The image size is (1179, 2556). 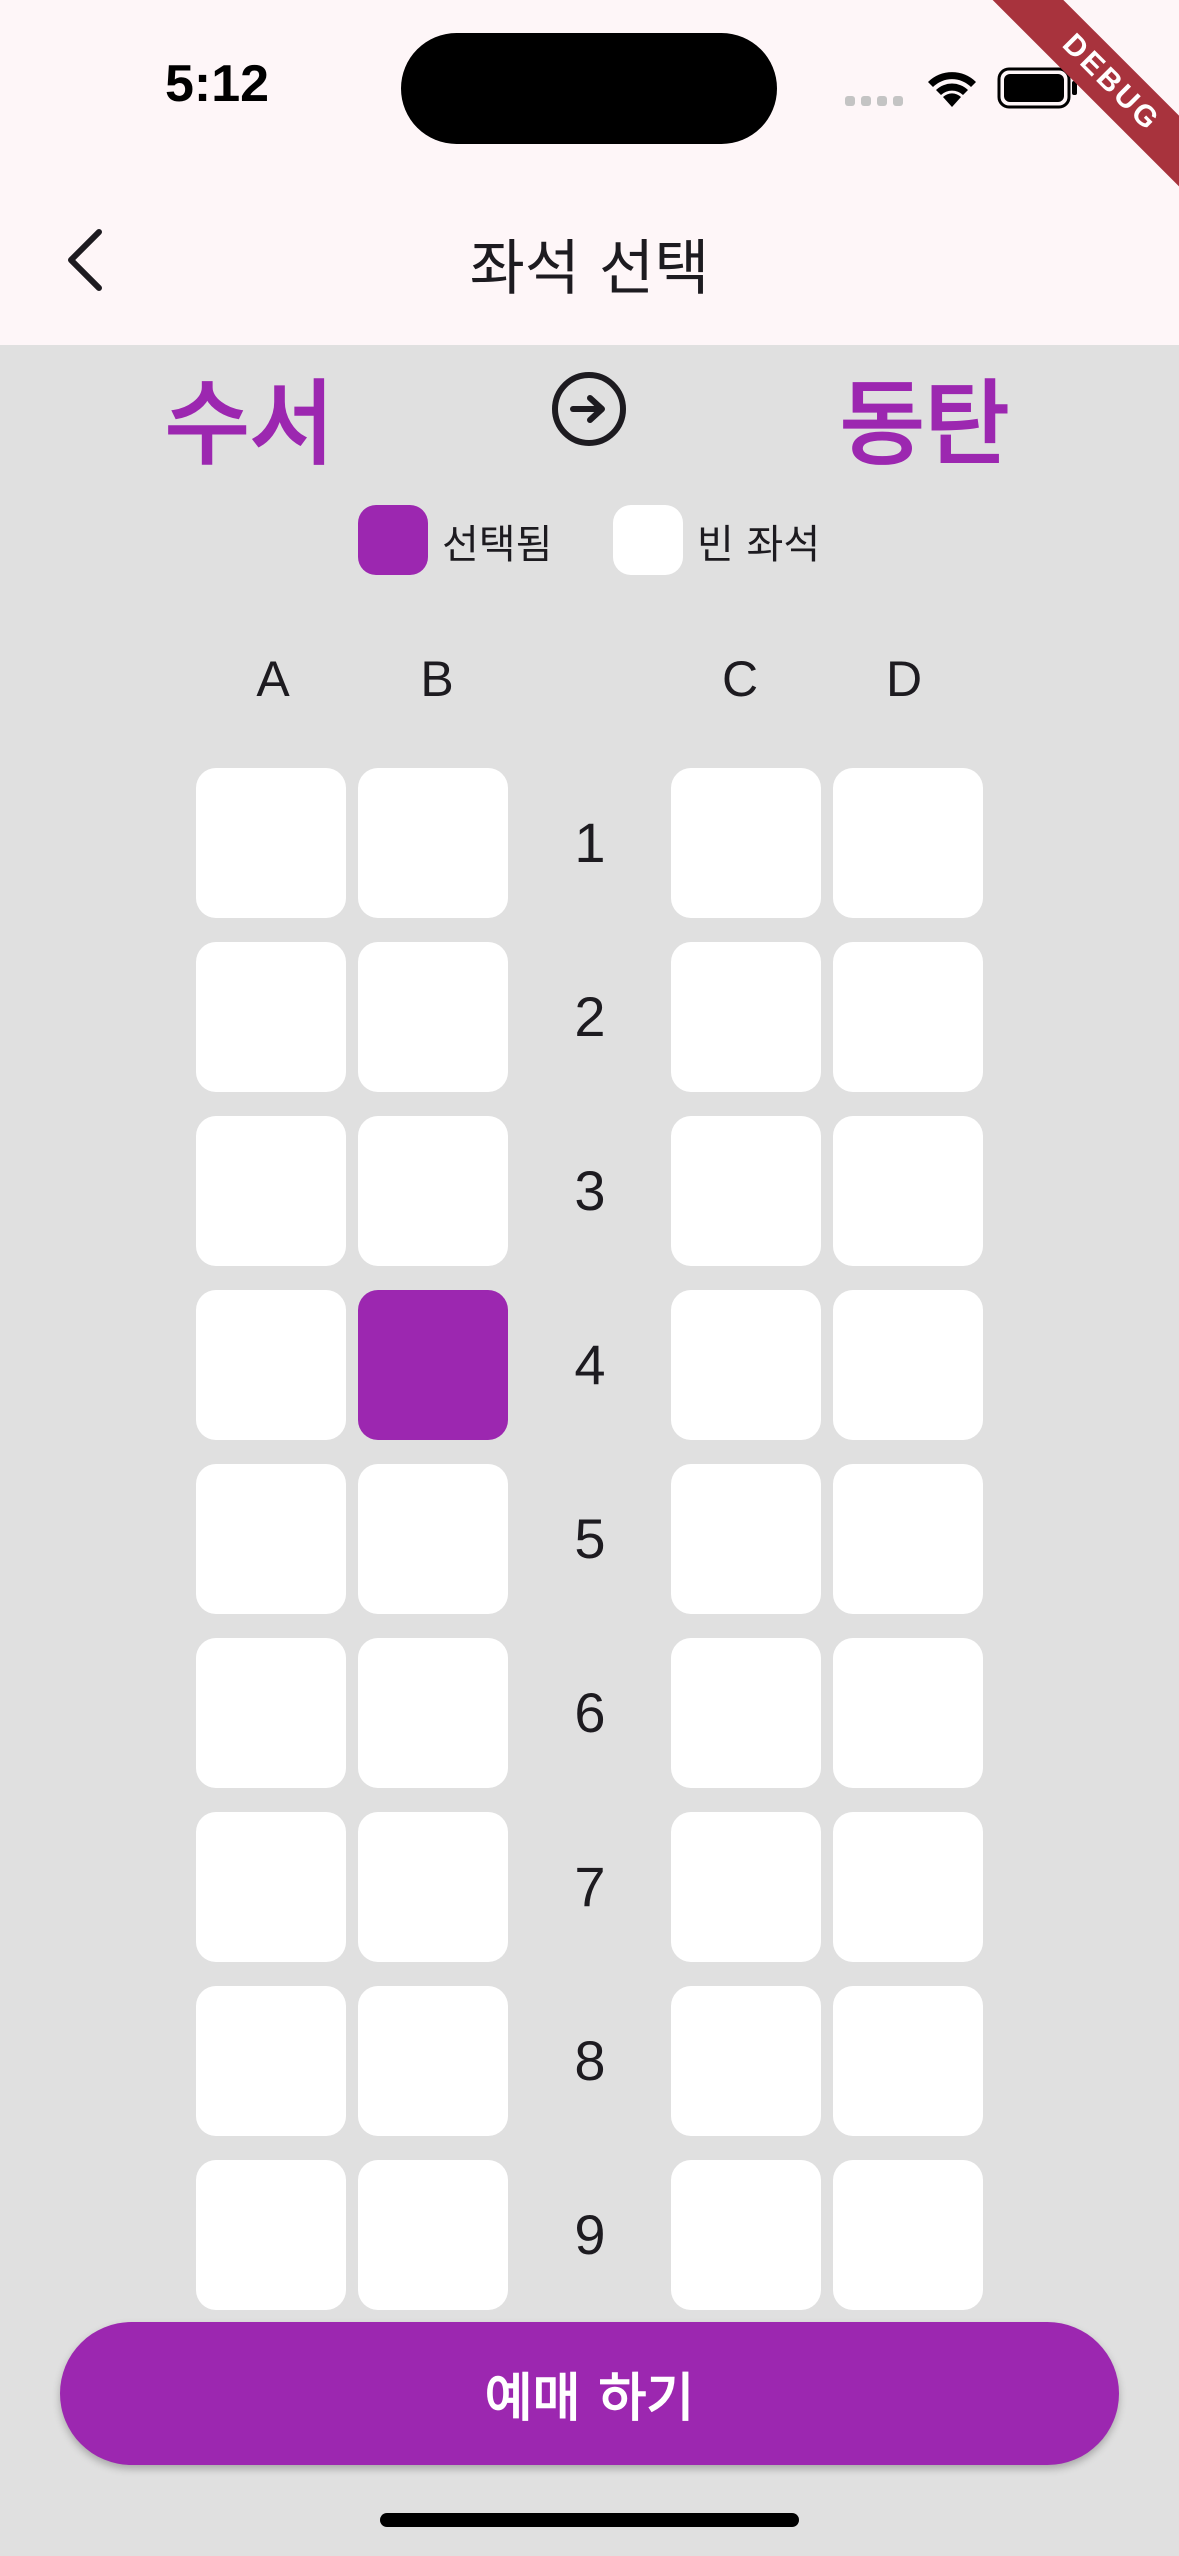 I want to click on debug-banner-label: DEBUG, so click(x=1083, y=100).